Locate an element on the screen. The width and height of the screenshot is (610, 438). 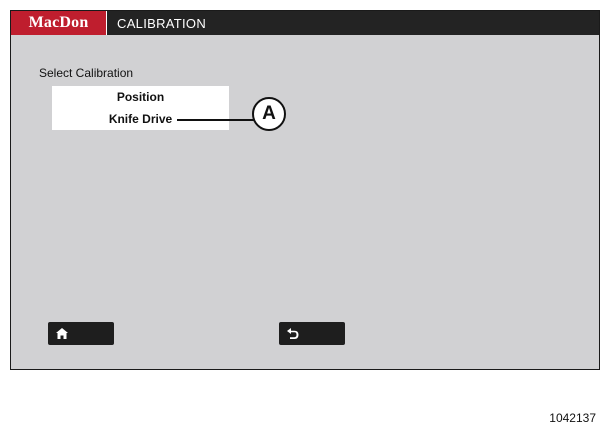
callout-a: A is located at coordinates (269, 114).